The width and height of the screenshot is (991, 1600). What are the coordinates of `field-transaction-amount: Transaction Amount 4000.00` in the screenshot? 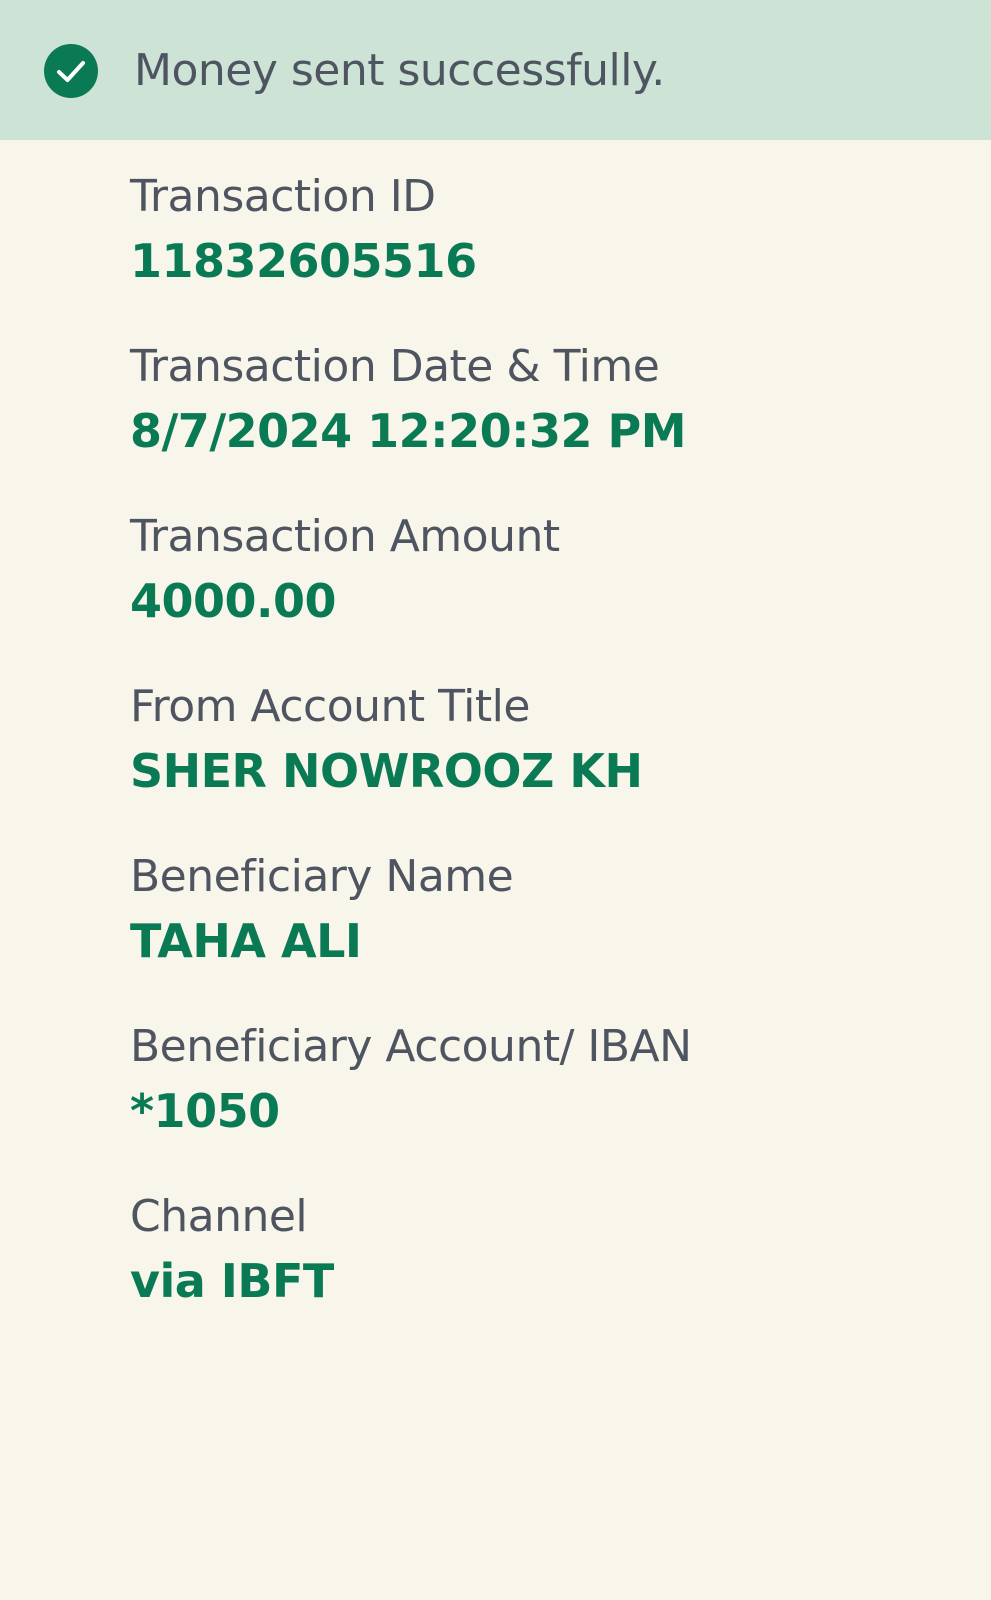 It's located at (530, 591).